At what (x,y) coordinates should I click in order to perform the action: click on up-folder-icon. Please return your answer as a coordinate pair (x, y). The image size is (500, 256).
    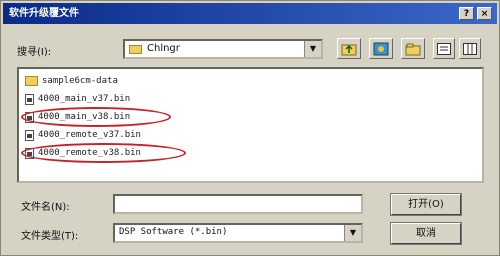
    Looking at the image, I should click on (349, 49).